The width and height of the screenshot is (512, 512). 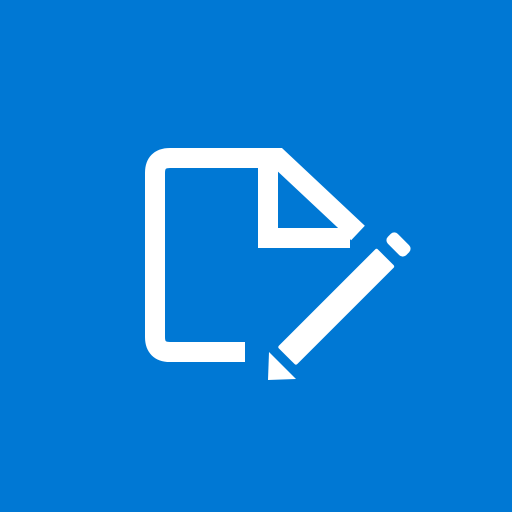 I want to click on pencil-body, so click(x=336, y=306).